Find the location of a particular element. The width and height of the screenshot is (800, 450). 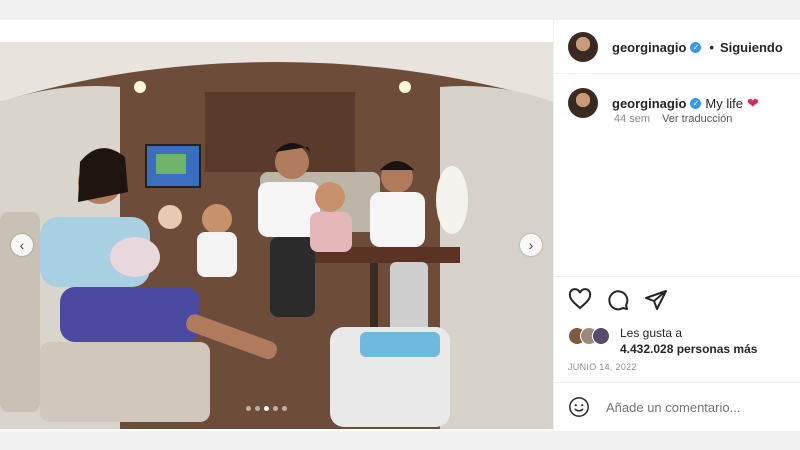

carousel-next-button: › is located at coordinates (531, 245).